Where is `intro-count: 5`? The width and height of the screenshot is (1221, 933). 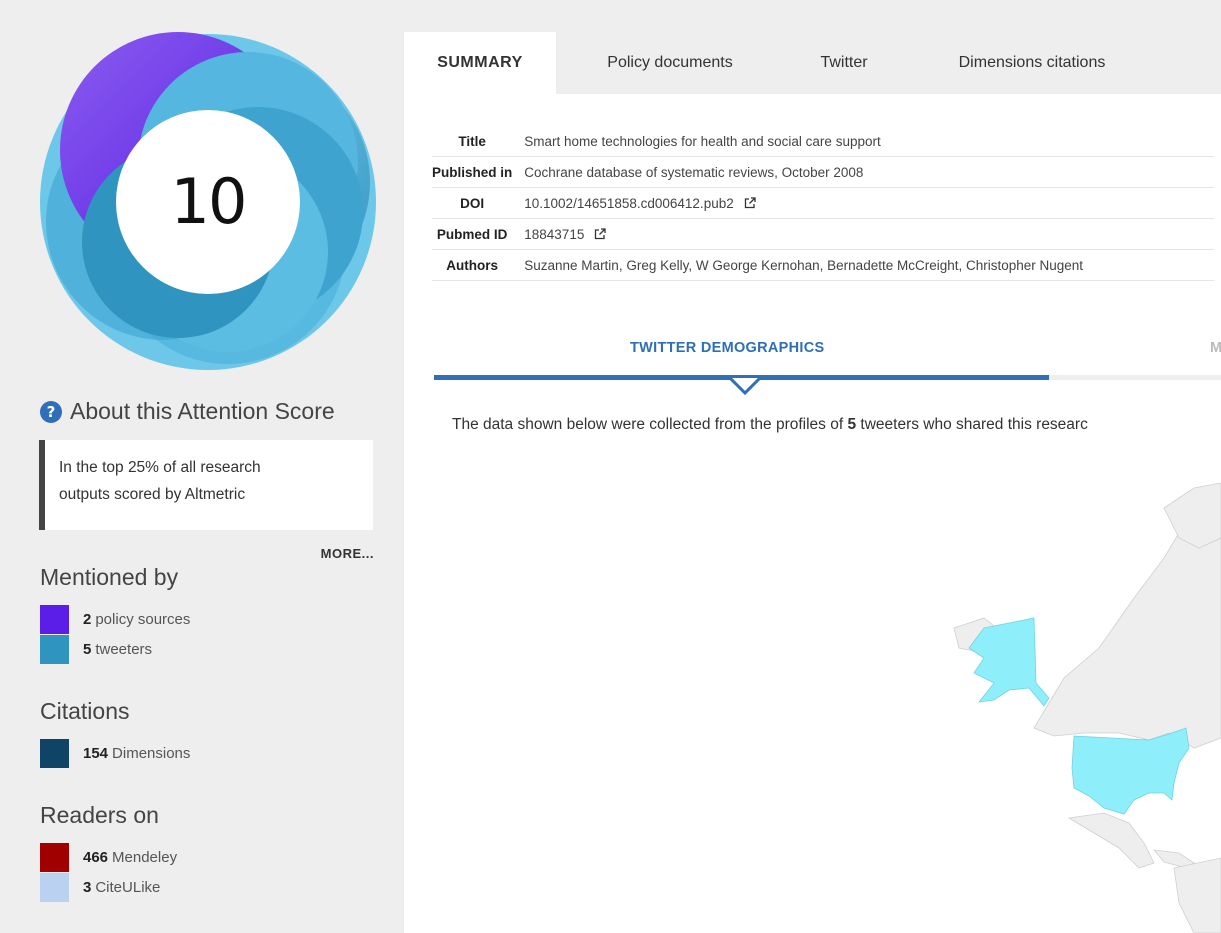 intro-count: 5 is located at coordinates (852, 424).